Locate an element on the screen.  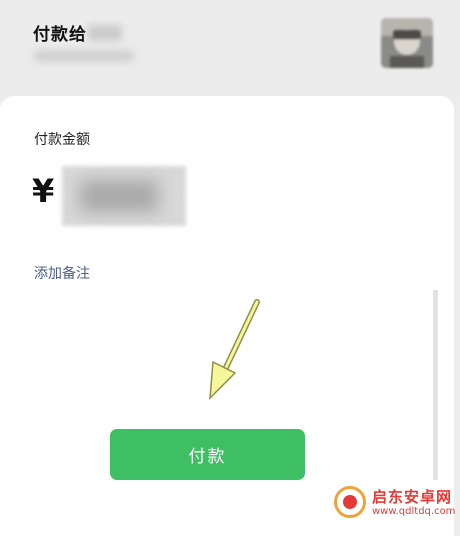
site-watermark: 启东安卓网 www.qdltdq.com is located at coordinates (393, 502).